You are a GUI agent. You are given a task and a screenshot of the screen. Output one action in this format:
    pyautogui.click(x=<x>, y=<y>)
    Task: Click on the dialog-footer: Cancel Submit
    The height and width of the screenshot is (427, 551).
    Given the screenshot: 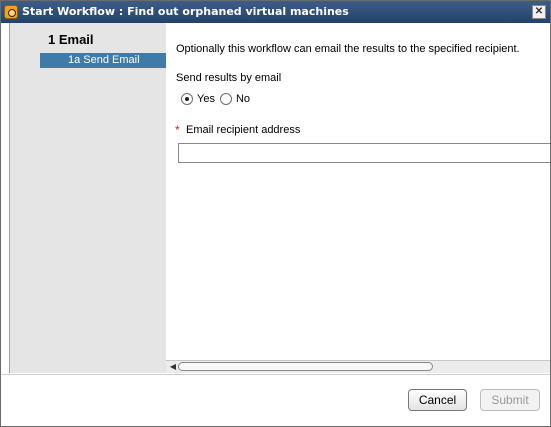 What is the action you would take?
    pyautogui.click(x=275, y=400)
    